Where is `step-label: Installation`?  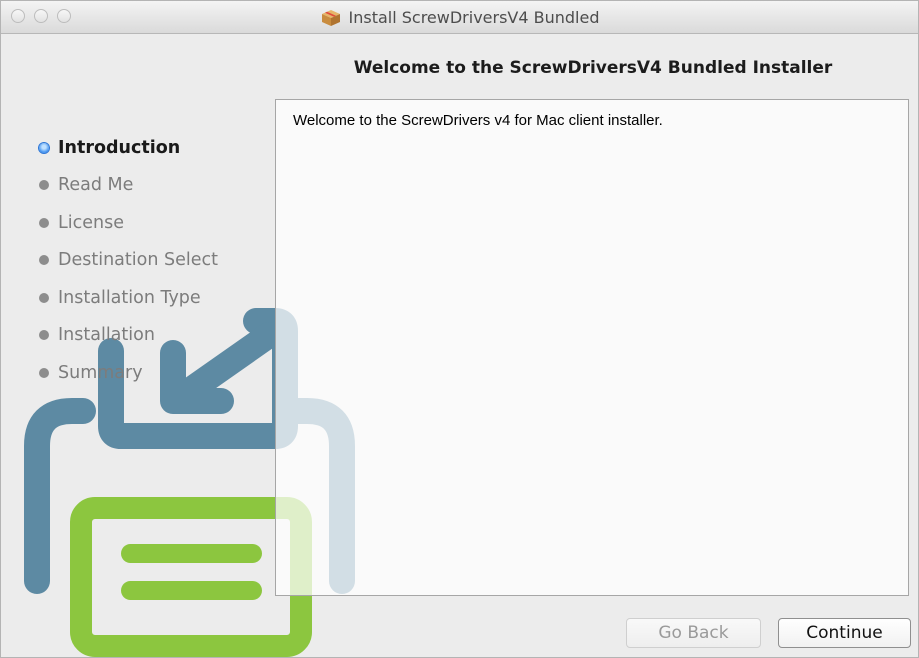
step-label: Installation is located at coordinates (106, 335).